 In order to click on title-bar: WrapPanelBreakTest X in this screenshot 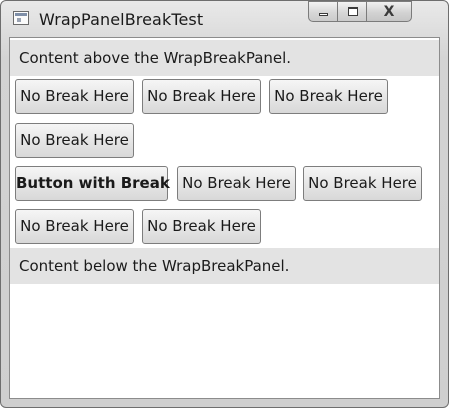, I will do `click(224, 19)`.